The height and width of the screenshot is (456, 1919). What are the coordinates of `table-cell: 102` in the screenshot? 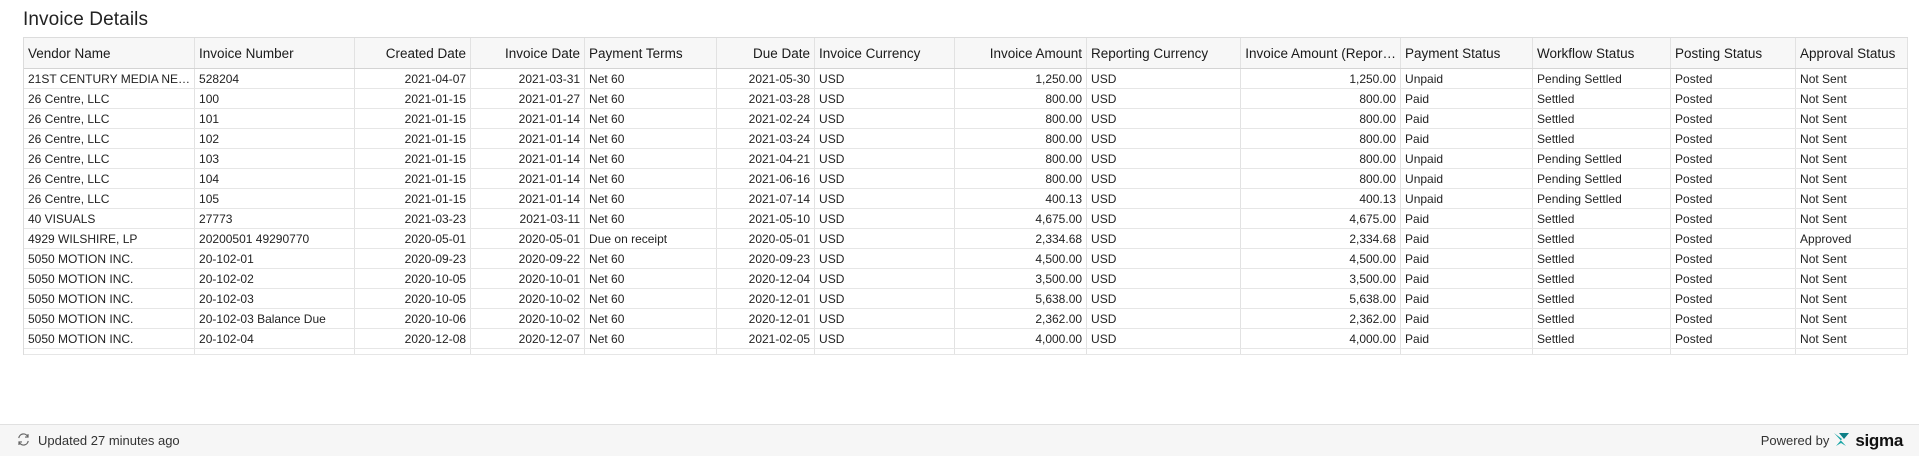 It's located at (275, 138).